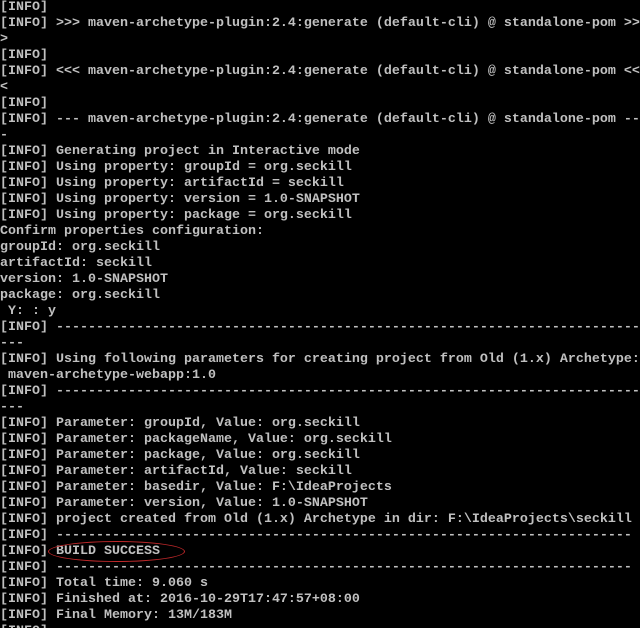  I want to click on console-line: version: 1.0-SNAPSHOT, so click(84, 279).